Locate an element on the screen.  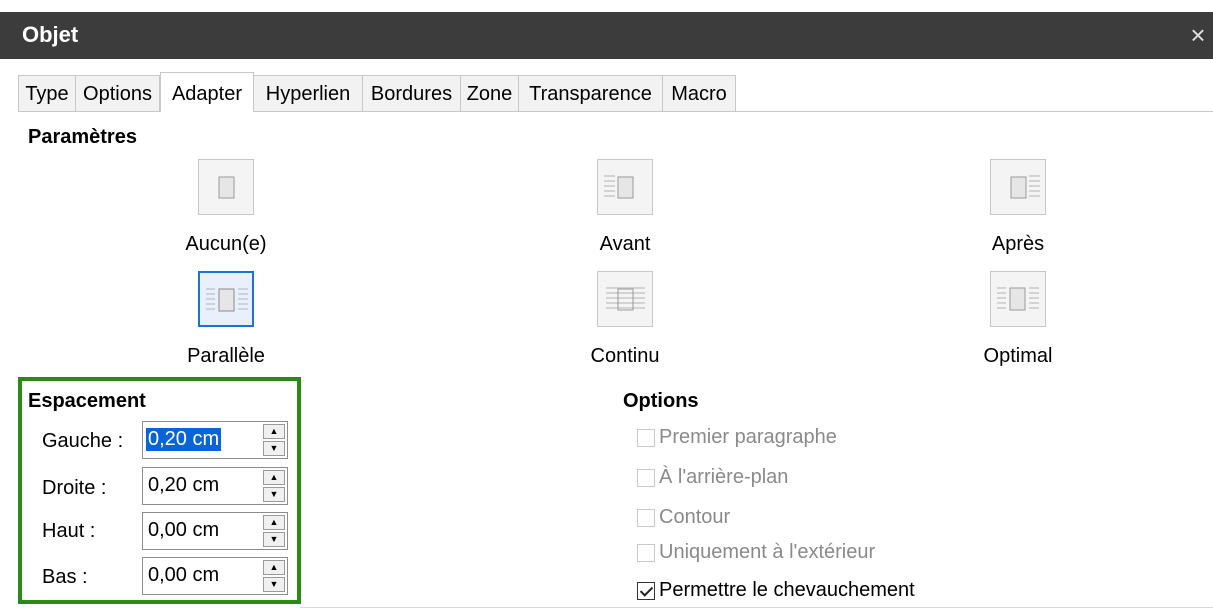
tab-options: Options is located at coordinates (117, 93).